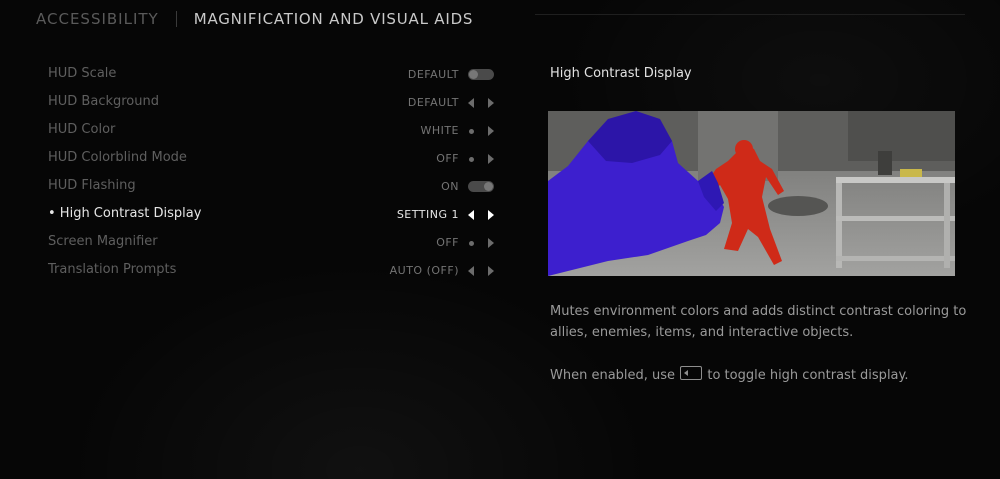  Describe the element at coordinates (92, 185) in the screenshot. I see `setting-label: HUD Flashing` at that location.